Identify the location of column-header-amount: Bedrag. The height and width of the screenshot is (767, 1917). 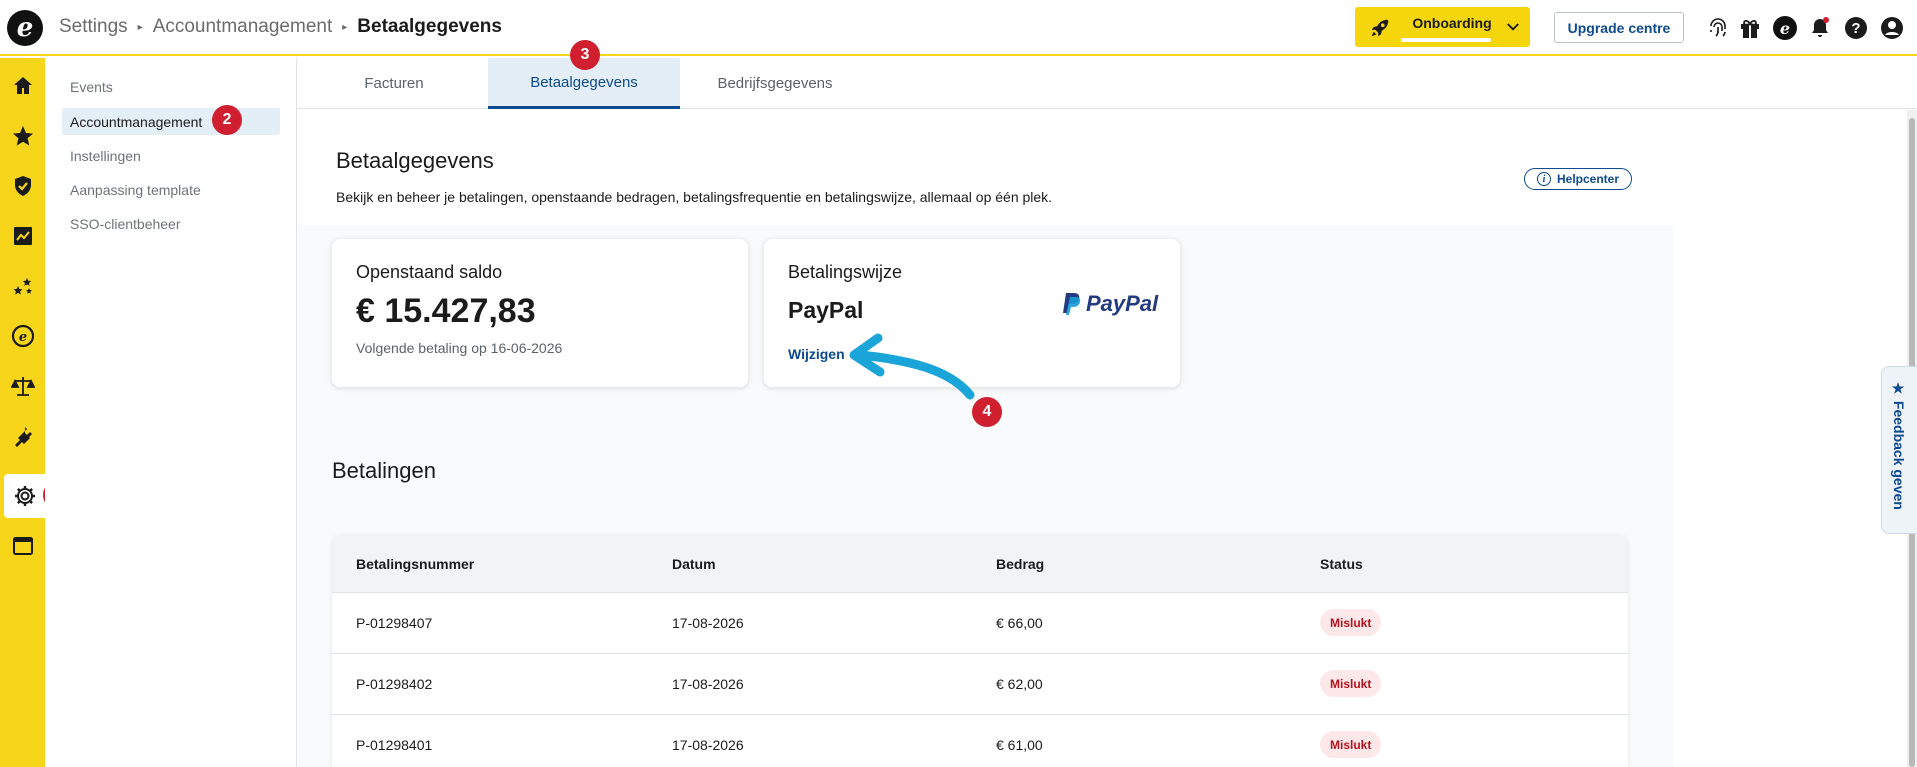
(1020, 564).